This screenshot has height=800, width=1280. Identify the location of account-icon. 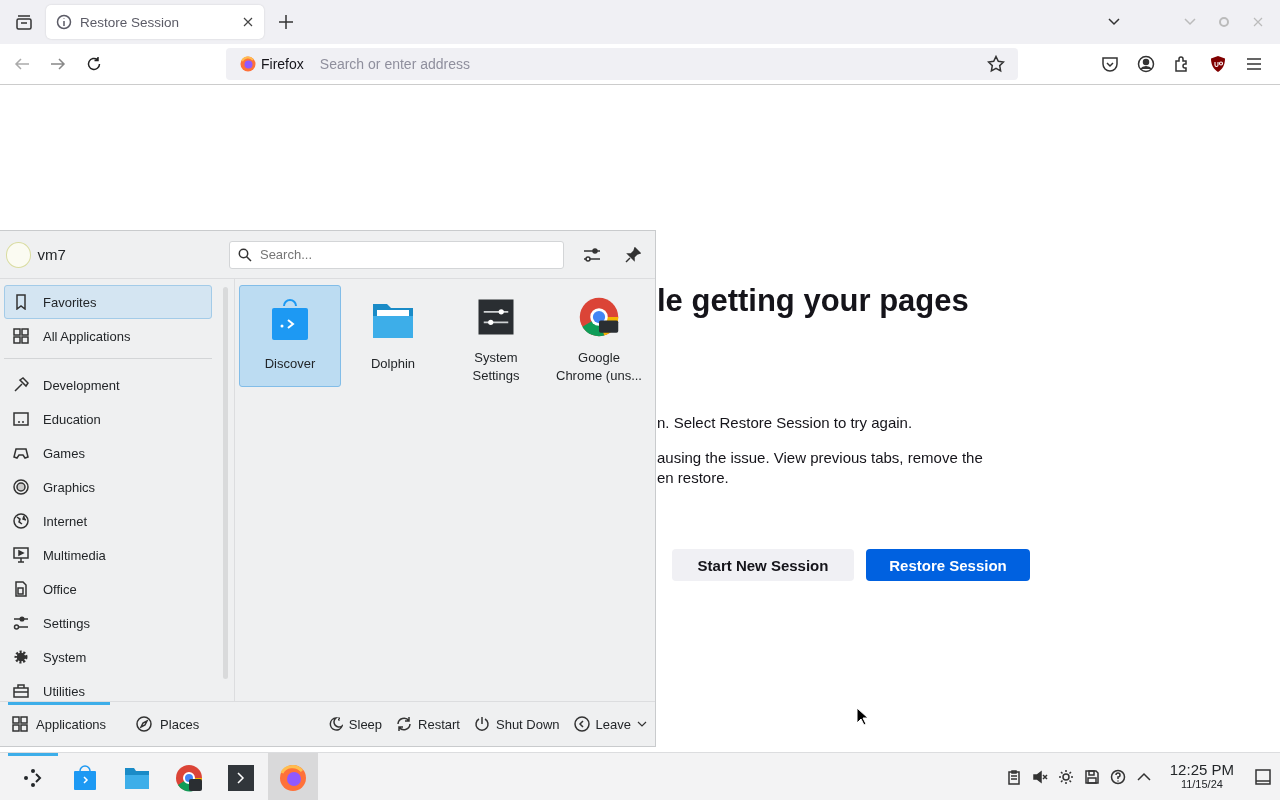
(1146, 64).